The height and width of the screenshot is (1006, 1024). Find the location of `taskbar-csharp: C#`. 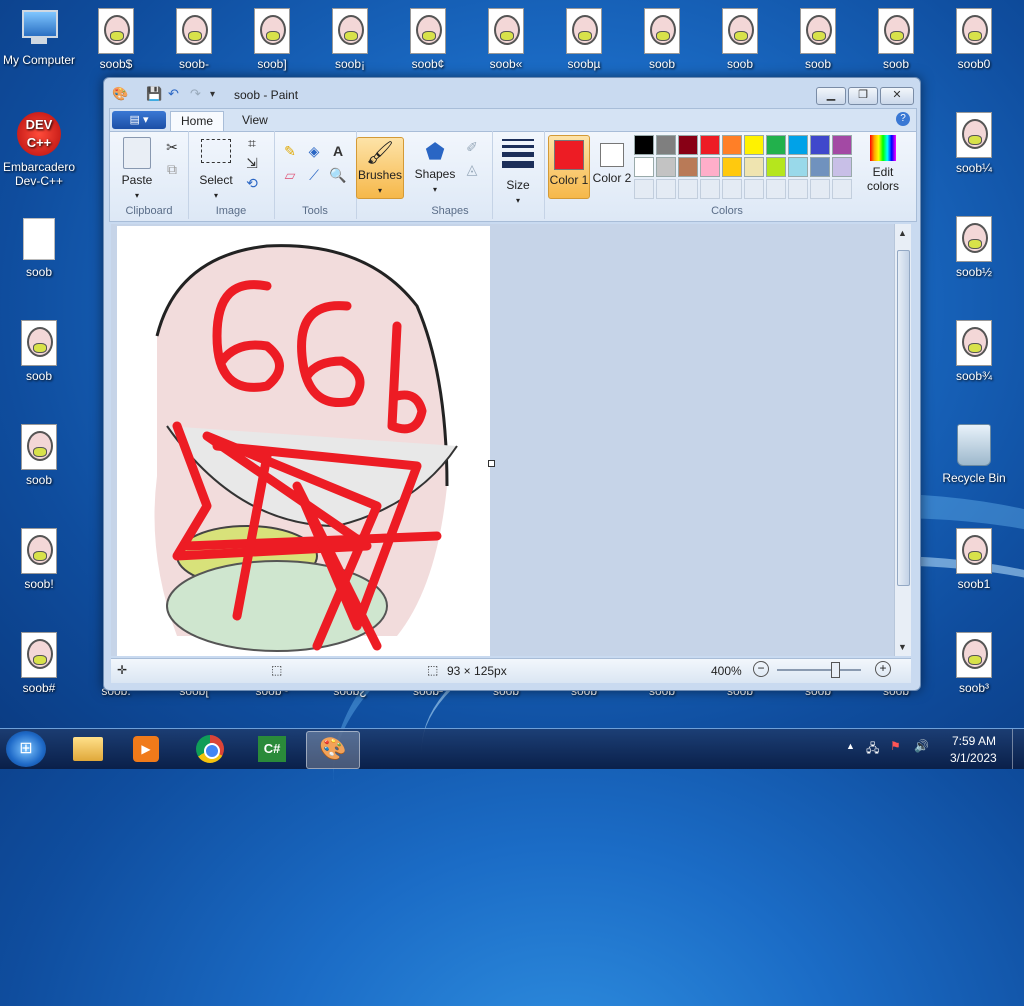

taskbar-csharp: C# is located at coordinates (272, 749).